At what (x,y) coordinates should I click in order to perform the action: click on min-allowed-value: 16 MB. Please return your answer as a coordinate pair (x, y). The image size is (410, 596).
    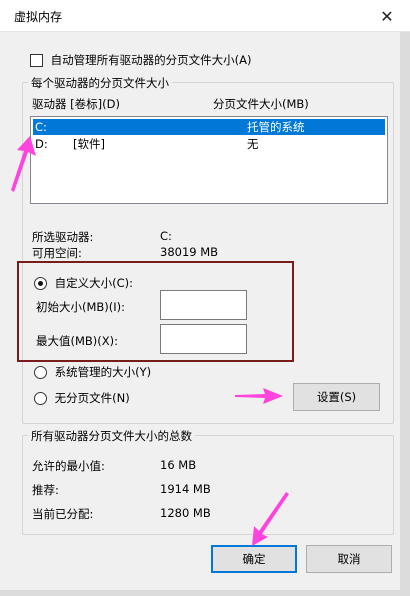
    Looking at the image, I should click on (178, 465).